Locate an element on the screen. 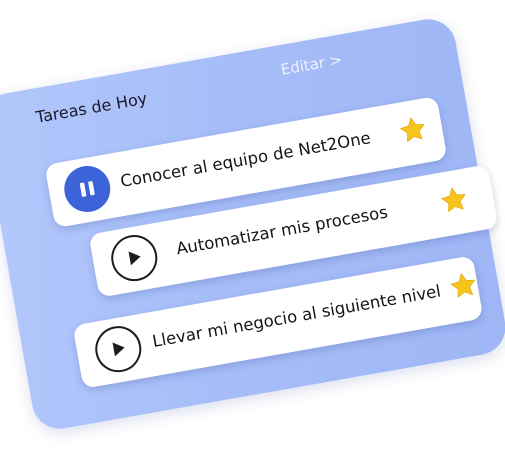  pause-button is located at coordinates (87, 189).